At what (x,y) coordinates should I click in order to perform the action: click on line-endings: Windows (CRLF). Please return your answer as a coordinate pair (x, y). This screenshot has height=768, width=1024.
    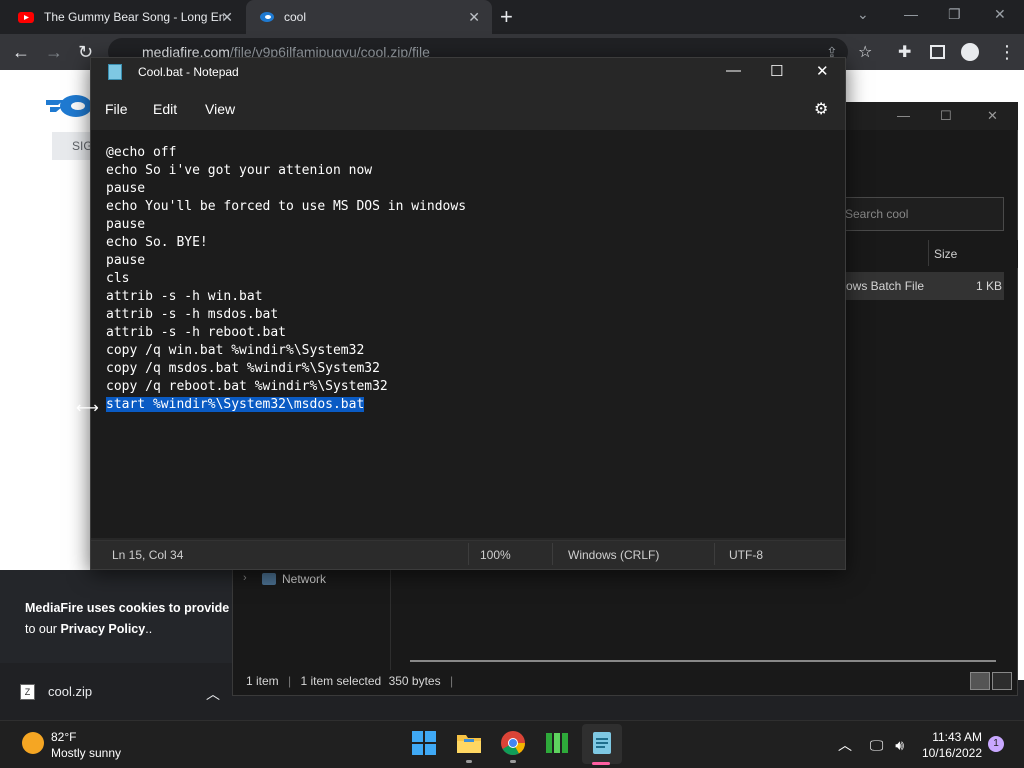
    Looking at the image, I should click on (614, 555).